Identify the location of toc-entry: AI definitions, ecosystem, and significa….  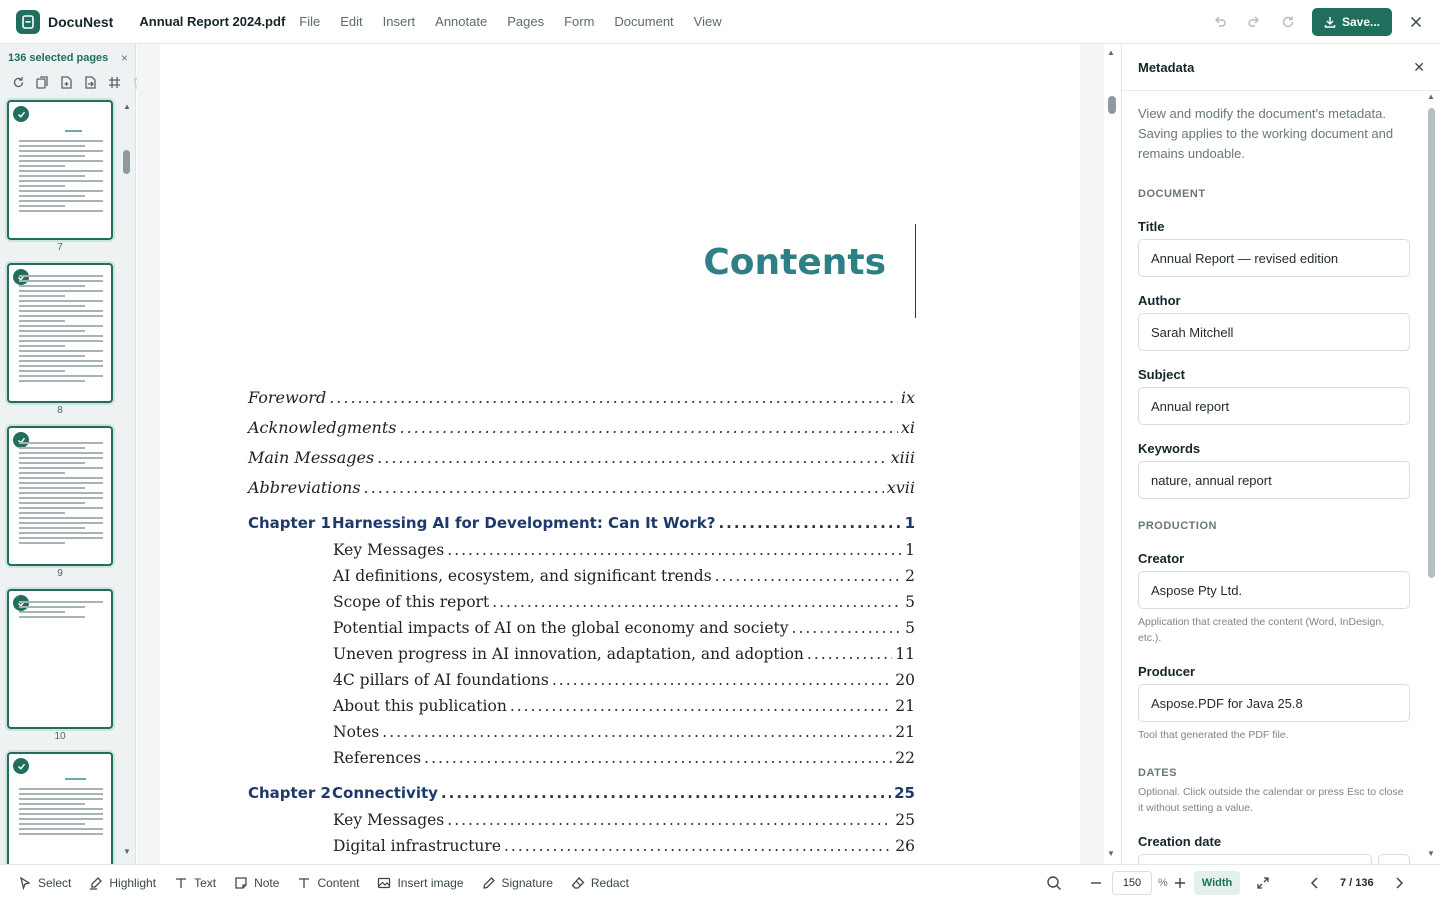
(624, 576).